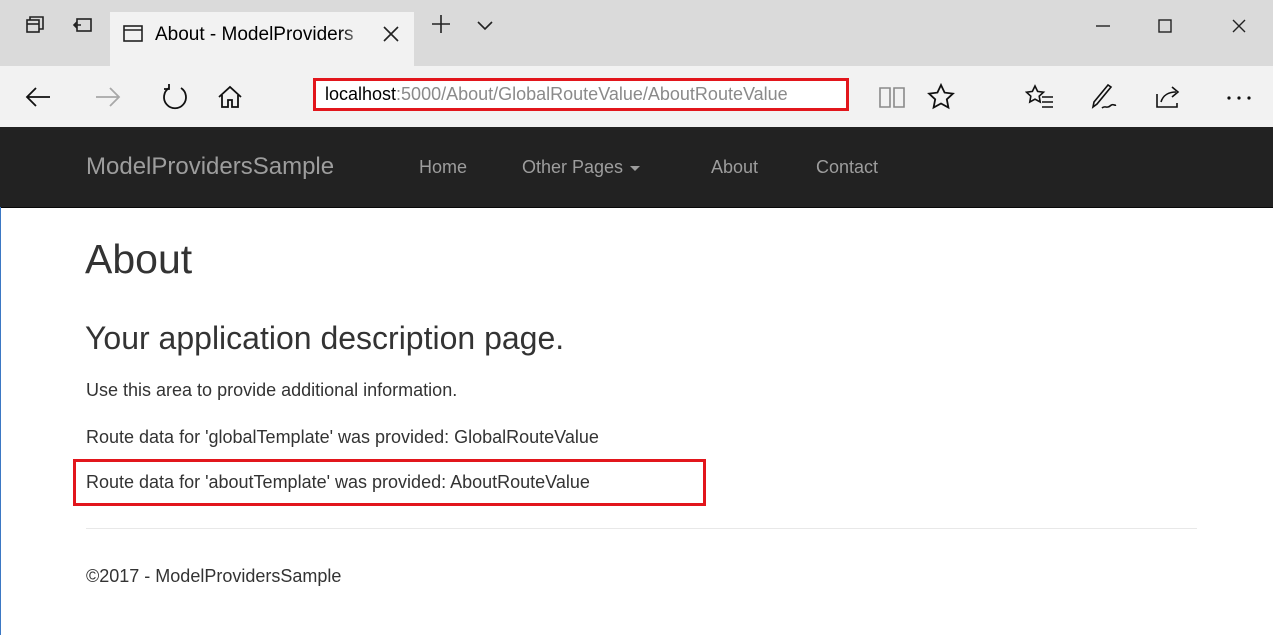  Describe the element at coordinates (325, 338) in the screenshot. I see `page-subtitle: Your application description page.` at that location.